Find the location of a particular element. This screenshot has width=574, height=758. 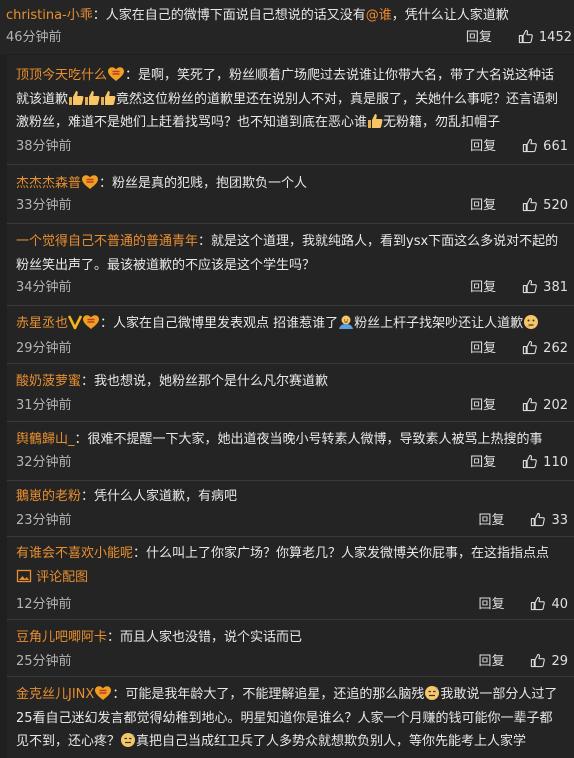

mention-link: @谁 is located at coordinates (379, 15).